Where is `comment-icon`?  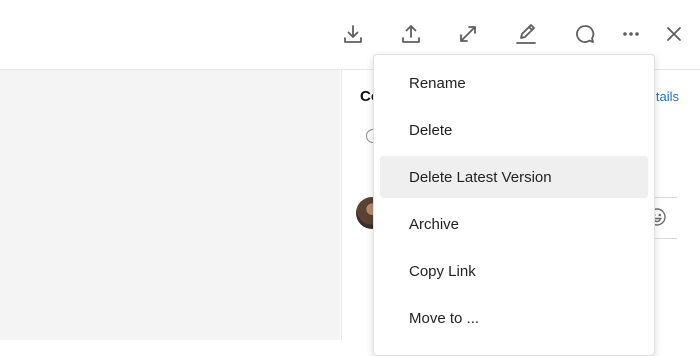
comment-icon is located at coordinates (585, 34).